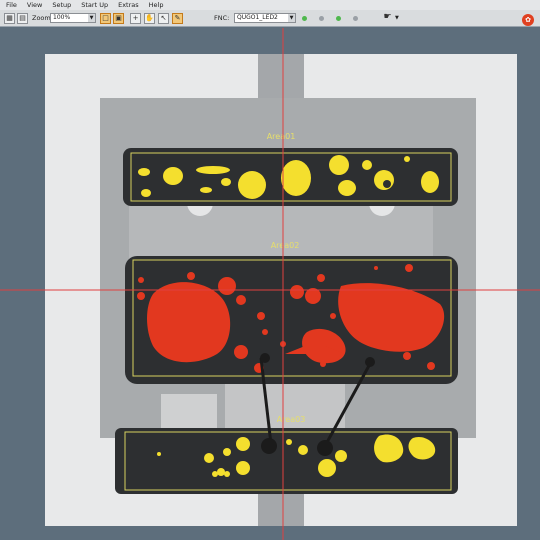  I want to click on menu-start-up: Start Up, so click(94, 5).